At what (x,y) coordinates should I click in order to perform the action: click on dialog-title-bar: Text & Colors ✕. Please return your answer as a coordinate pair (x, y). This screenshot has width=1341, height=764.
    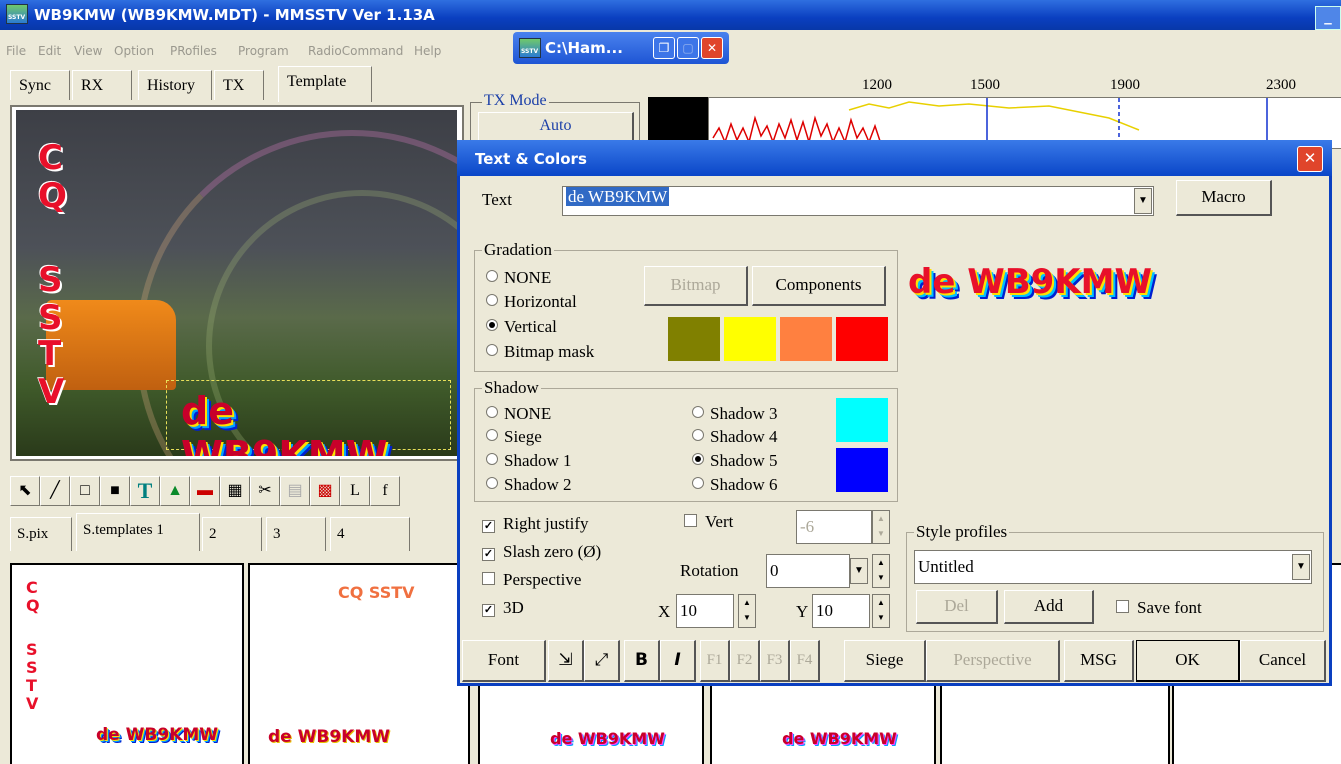
    Looking at the image, I should click on (894, 158).